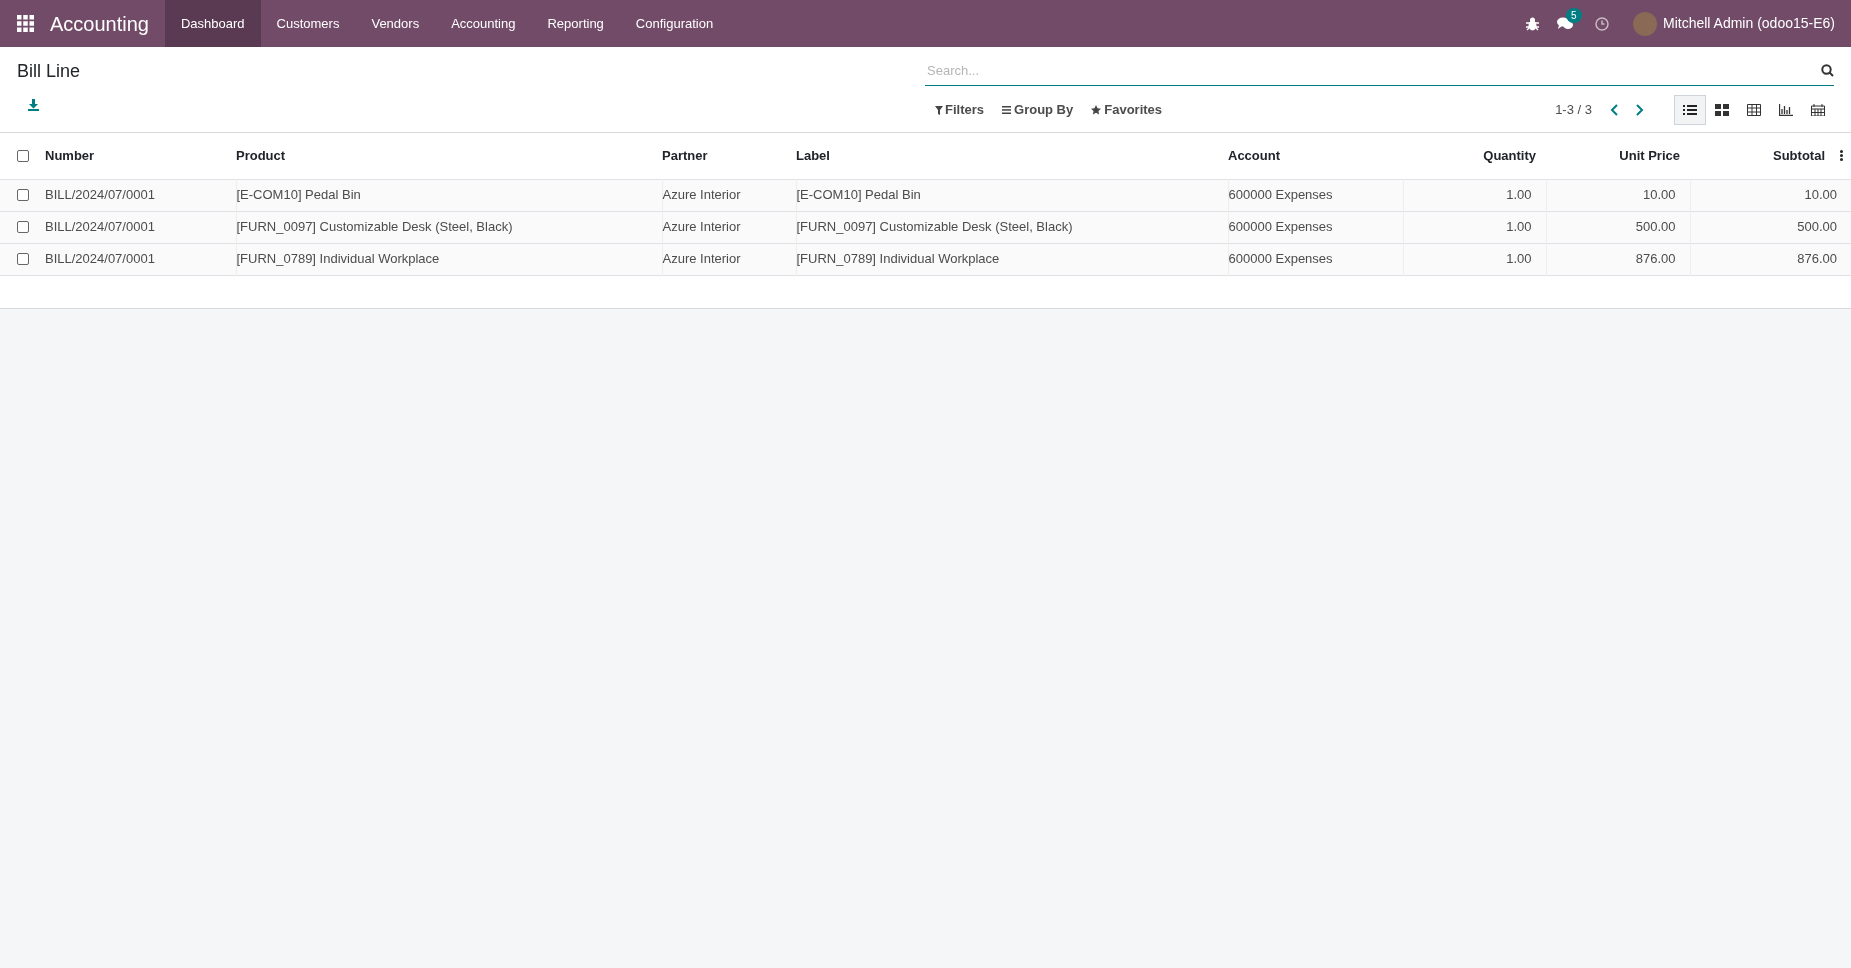 This screenshot has width=1851, height=968. Describe the element at coordinates (33, 105) in the screenshot. I see `download-icon` at that location.